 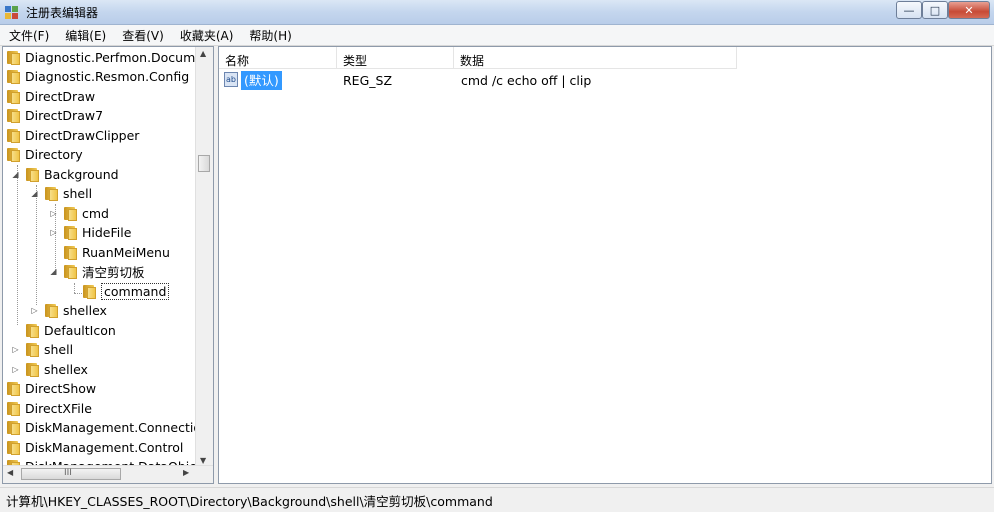 I want to click on tree-item: ◢ Background, so click(x=64, y=174).